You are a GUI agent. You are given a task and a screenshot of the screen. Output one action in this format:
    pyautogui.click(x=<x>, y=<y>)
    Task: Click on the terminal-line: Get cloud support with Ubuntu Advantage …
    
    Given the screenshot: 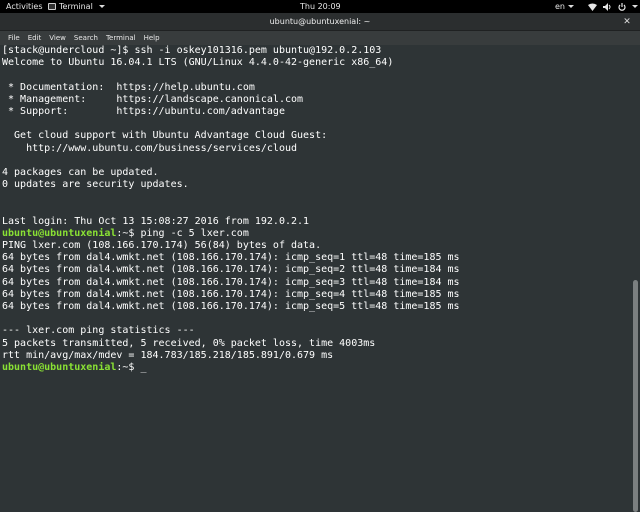 What is the action you would take?
    pyautogui.click(x=165, y=136)
    